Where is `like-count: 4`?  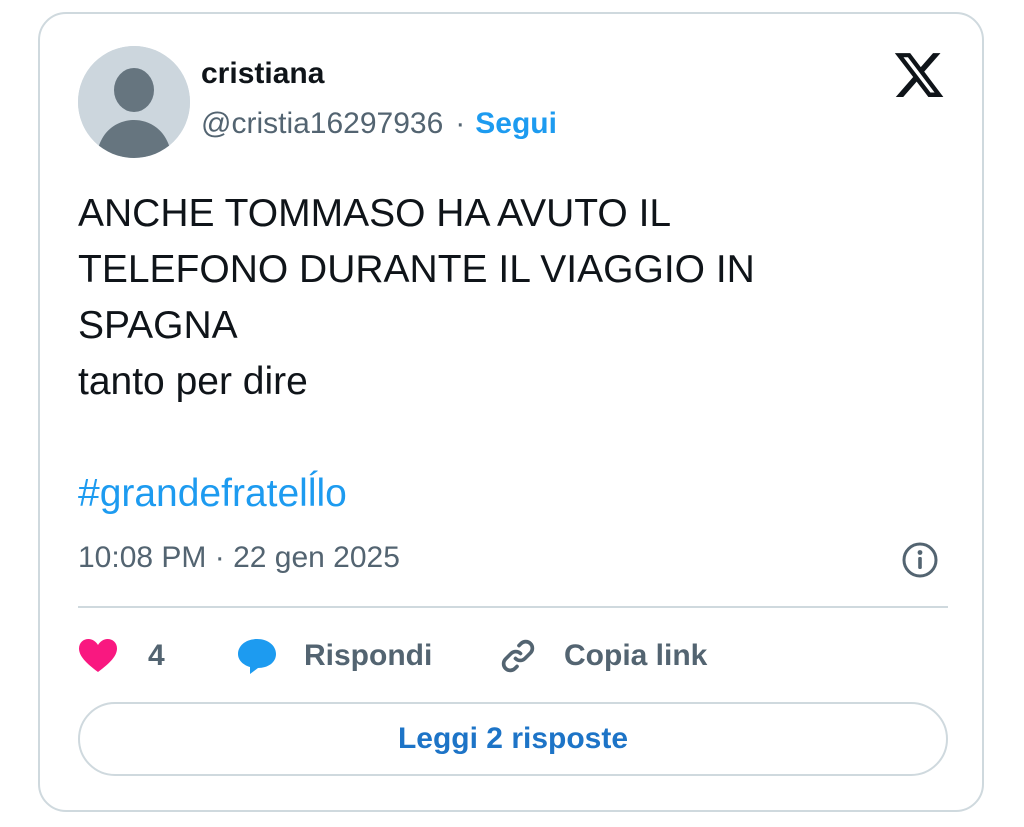
like-count: 4 is located at coordinates (156, 655).